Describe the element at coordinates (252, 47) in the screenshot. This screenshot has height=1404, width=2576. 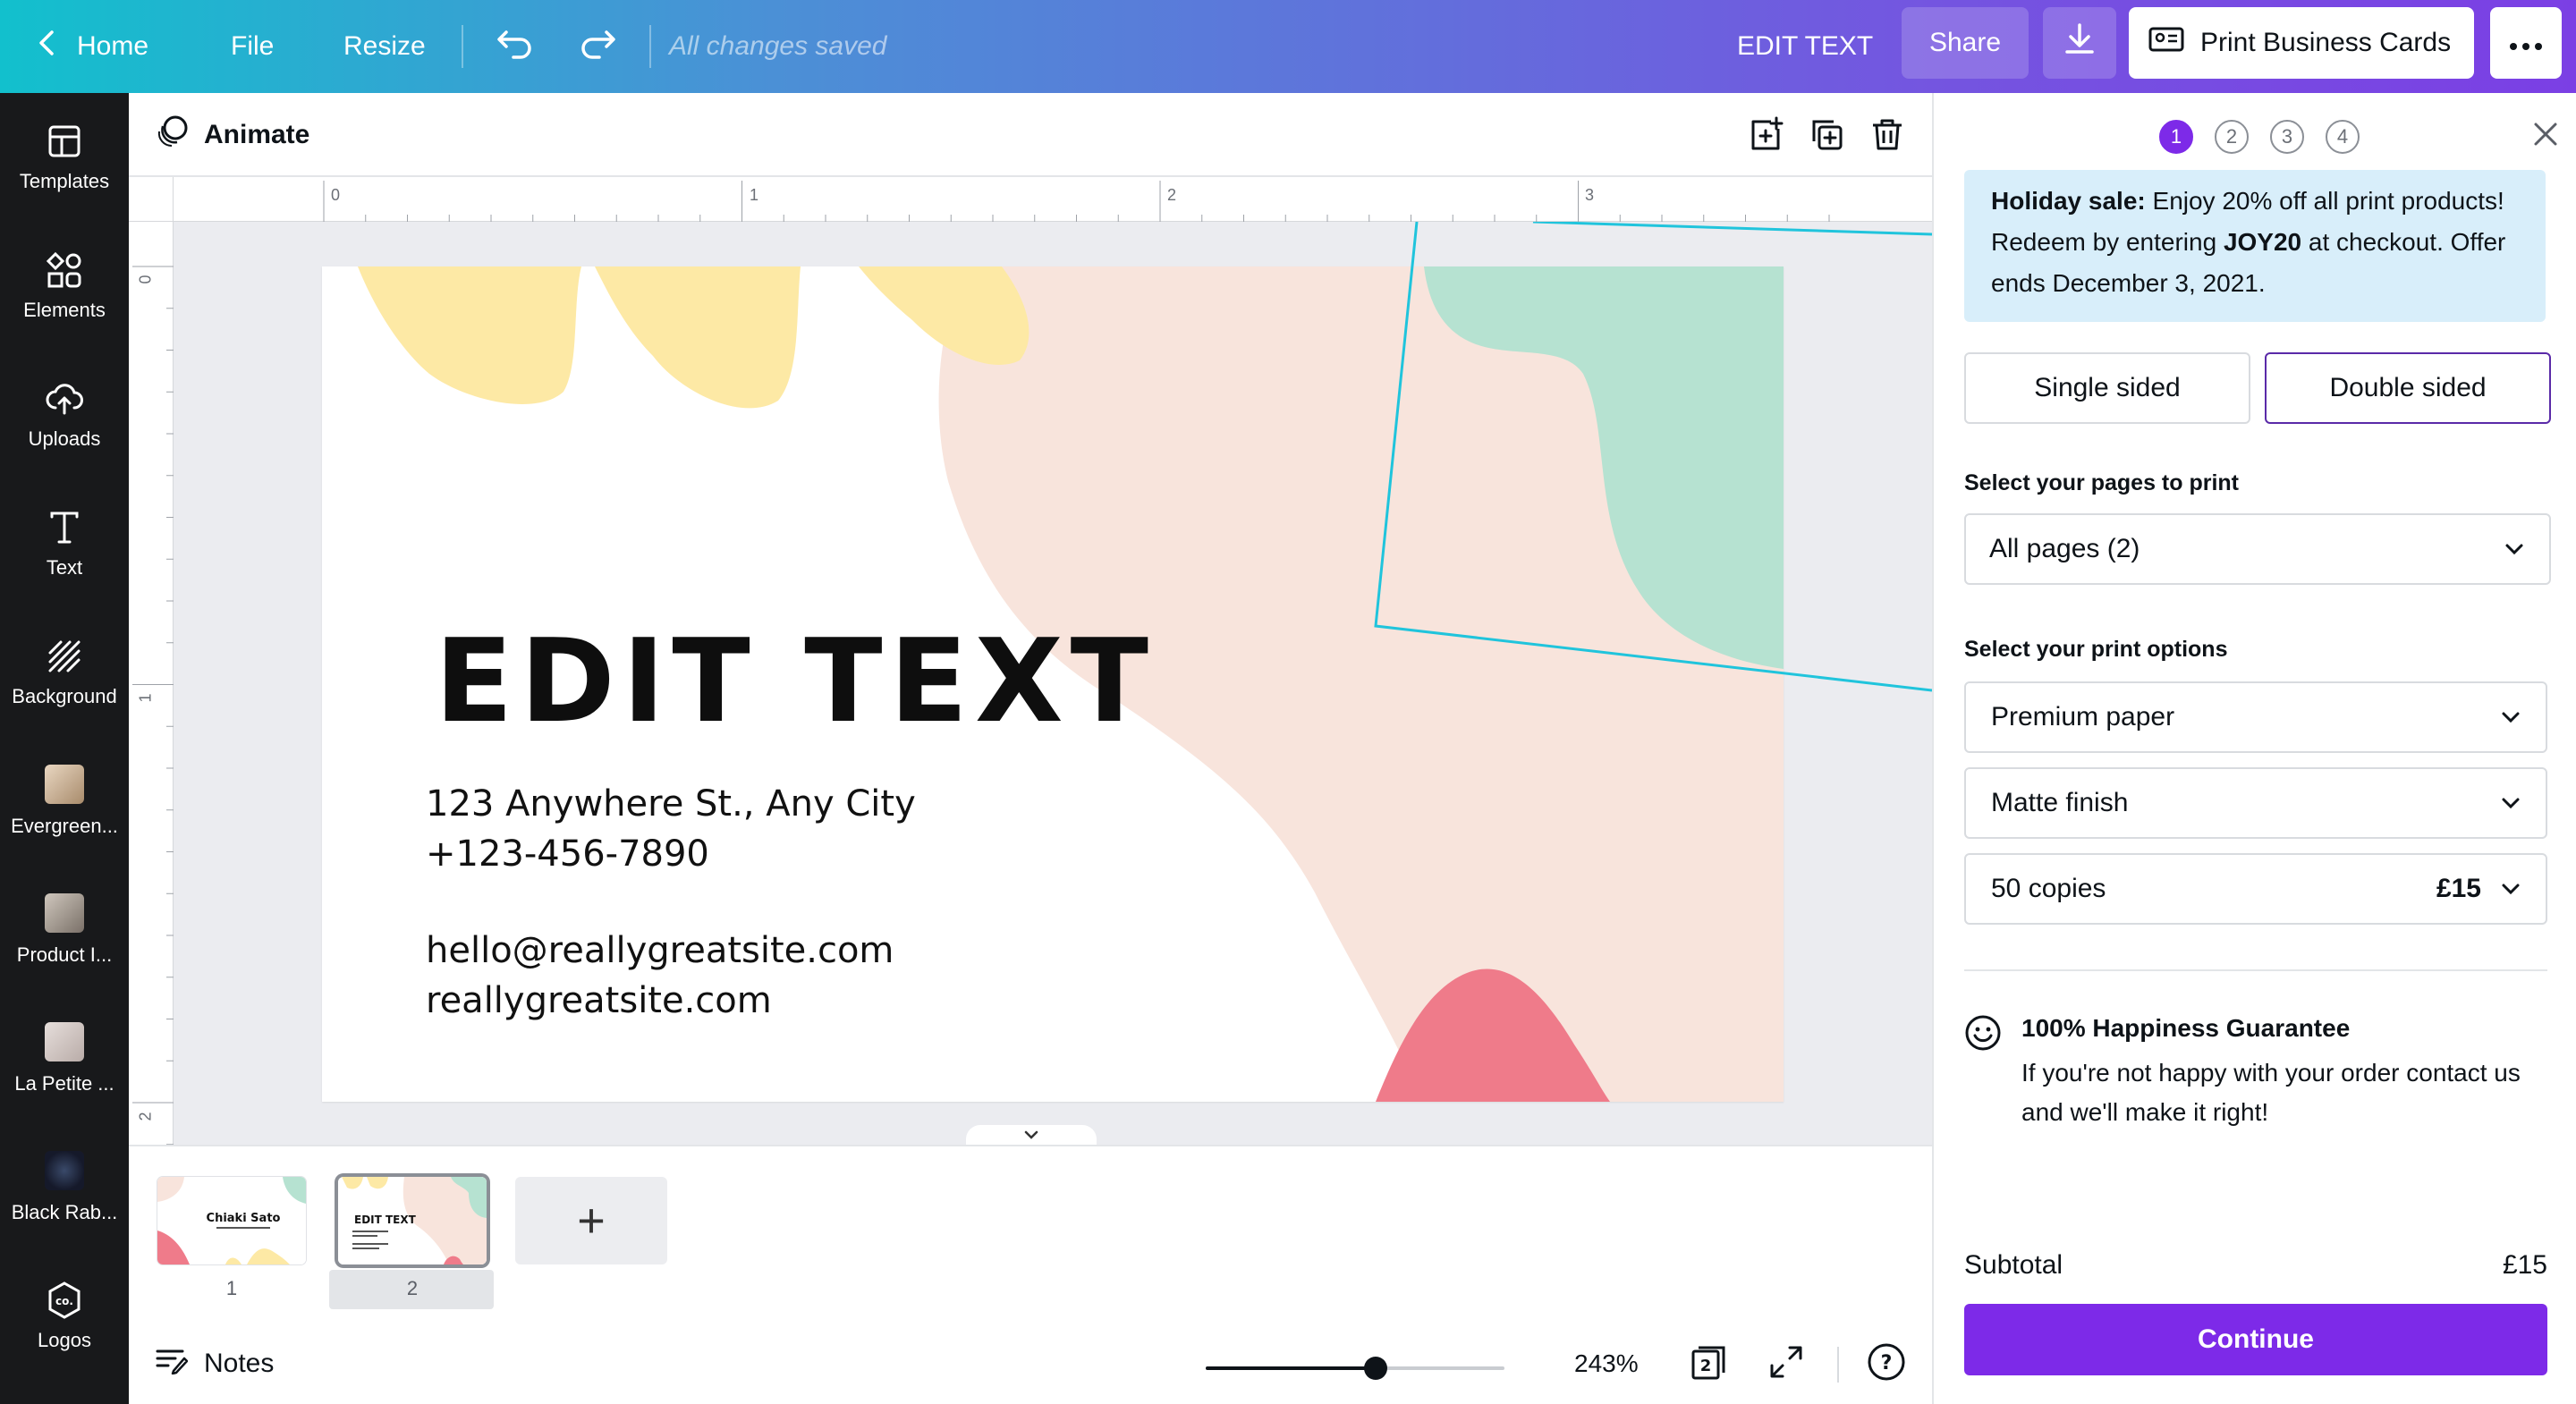
I see `file-menu: File` at that location.